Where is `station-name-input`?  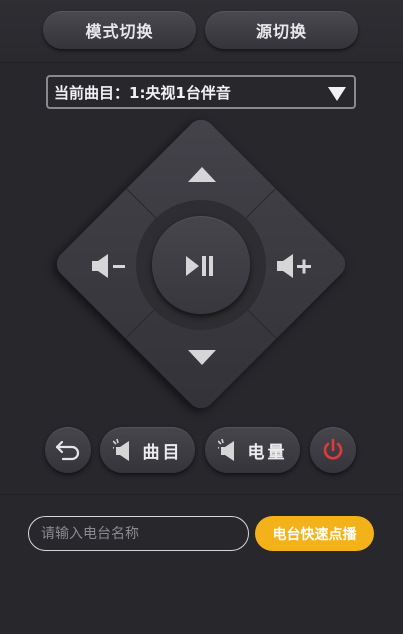
station-name-input is located at coordinates (138, 533).